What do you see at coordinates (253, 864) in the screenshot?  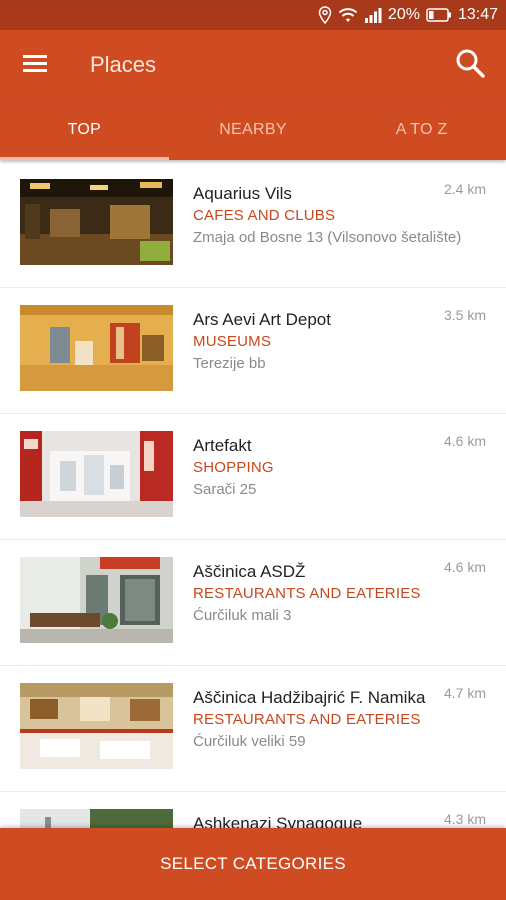 I see `select-categories-button: SELECT CATEGORIES` at bounding box center [253, 864].